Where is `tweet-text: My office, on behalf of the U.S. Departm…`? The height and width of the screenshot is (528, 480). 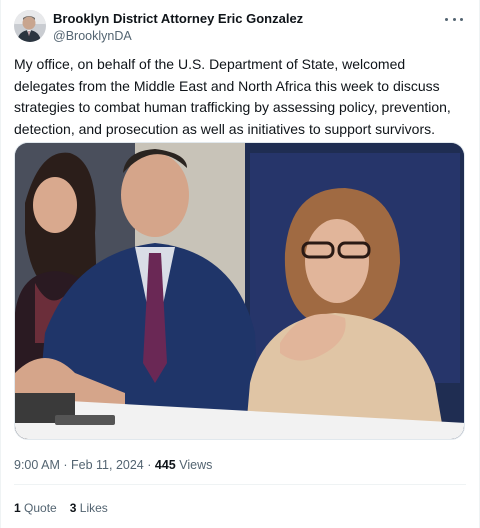 tweet-text: My office, on behalf of the U.S. Departm… is located at coordinates (232, 96).